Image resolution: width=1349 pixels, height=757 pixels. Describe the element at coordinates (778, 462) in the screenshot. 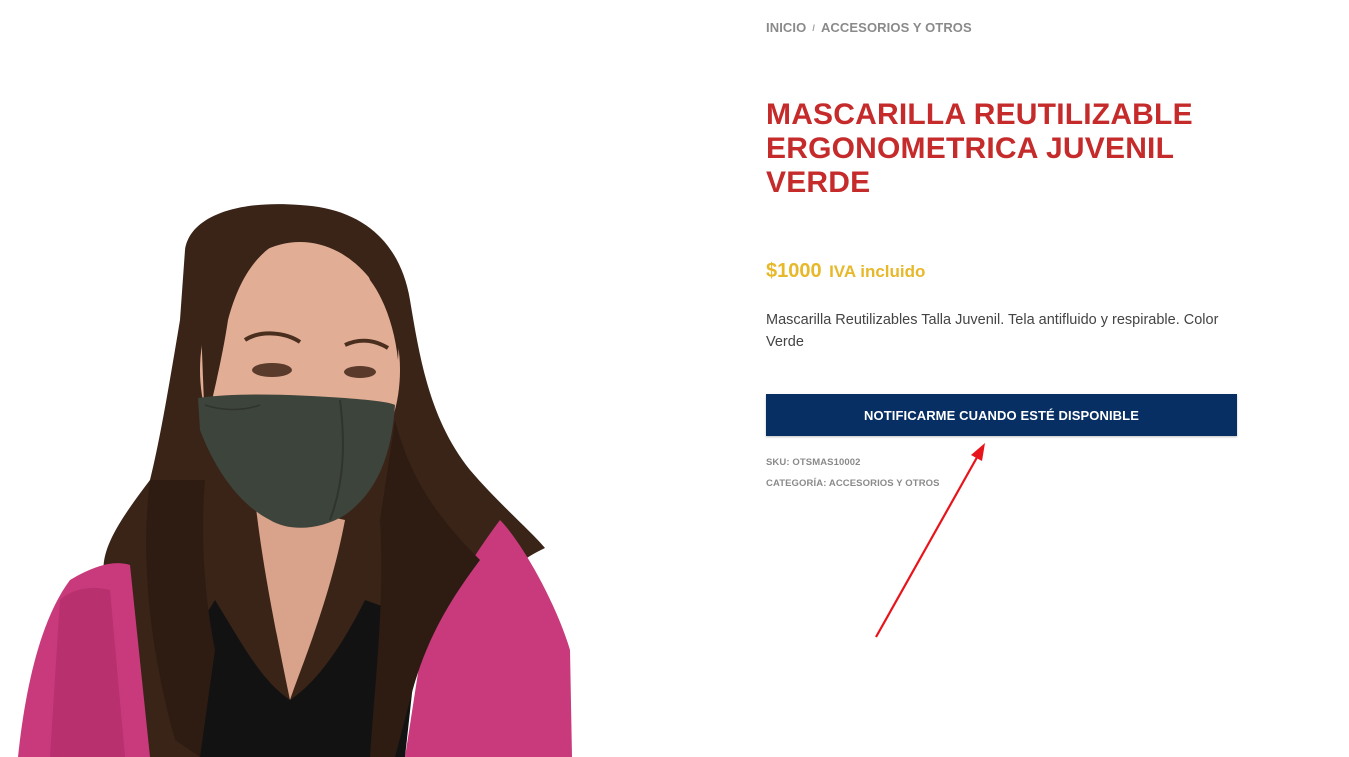

I see `sku-label: SKU:` at that location.